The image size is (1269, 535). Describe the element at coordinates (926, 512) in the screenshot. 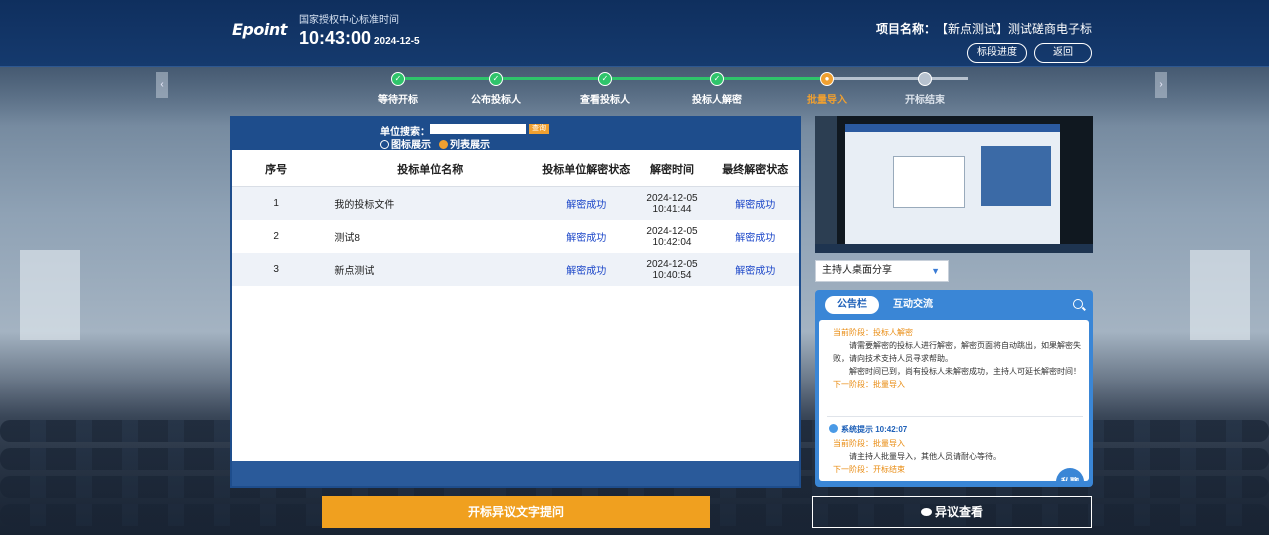

I see `chat-bubble-icon` at that location.